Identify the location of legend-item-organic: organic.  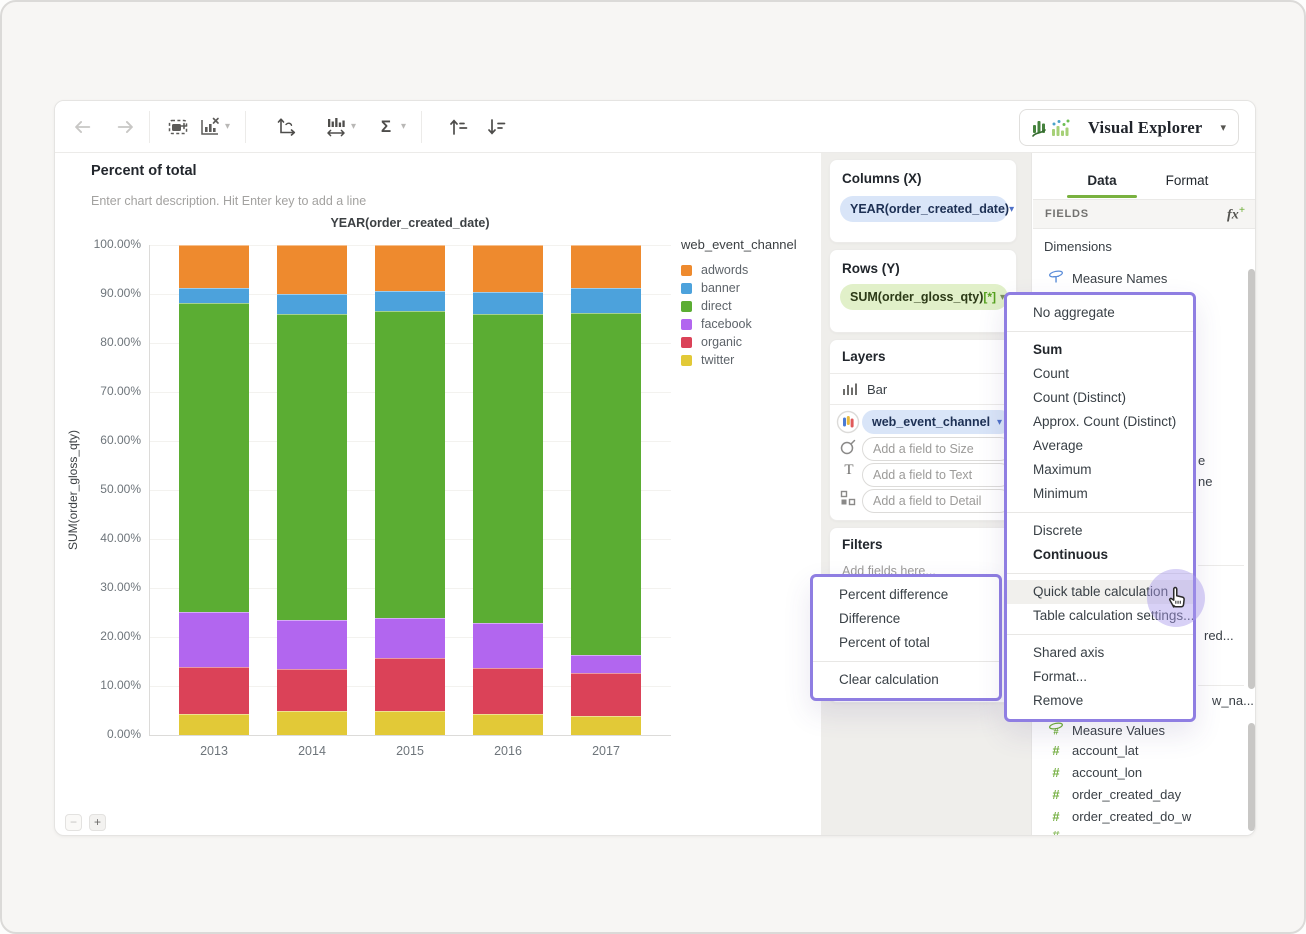
(711, 342).